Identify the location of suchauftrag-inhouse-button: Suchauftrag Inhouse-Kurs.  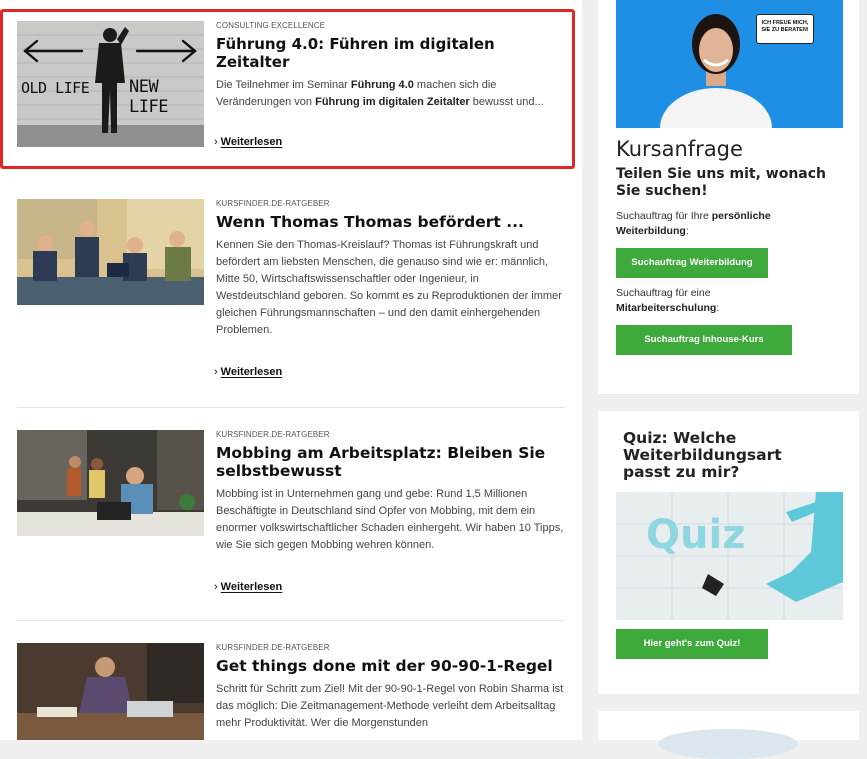
(704, 340).